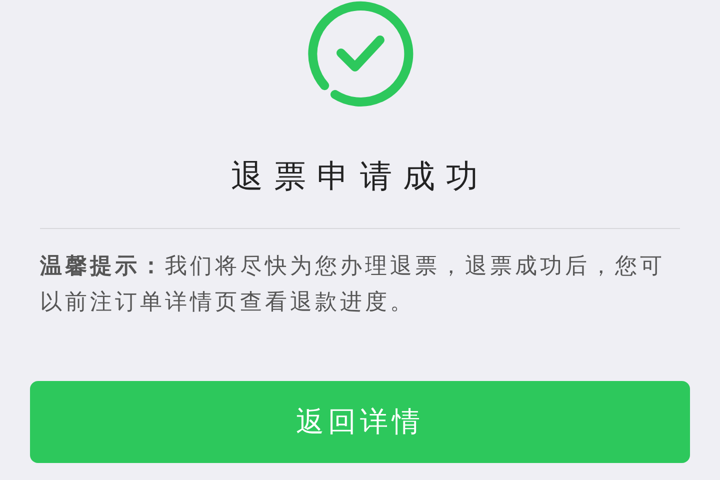 The height and width of the screenshot is (480, 720). I want to click on result-title: 退票申请成功, so click(360, 176).